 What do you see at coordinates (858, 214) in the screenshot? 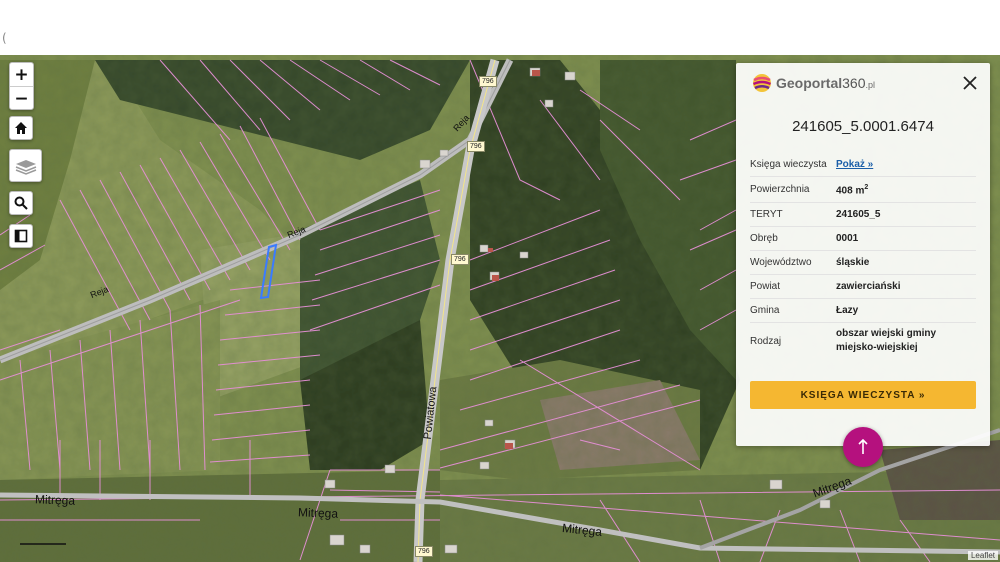
I see `row-value: 241605_5` at bounding box center [858, 214].